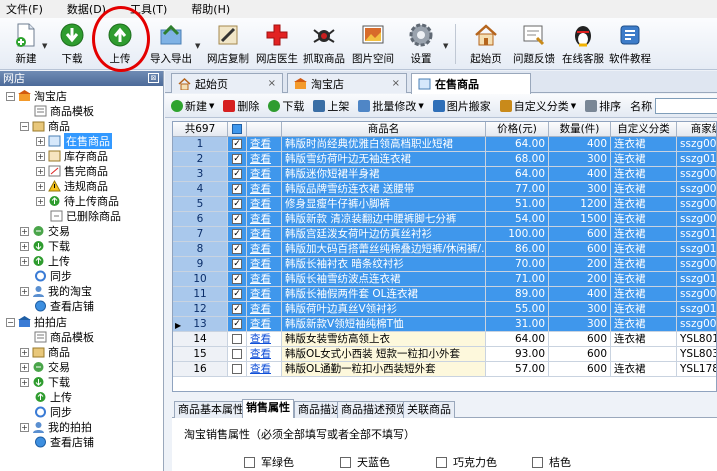 The width and height of the screenshot is (717, 471). What do you see at coordinates (373, 44) in the screenshot?
I see `image-space-button: 图片空间` at bounding box center [373, 44].